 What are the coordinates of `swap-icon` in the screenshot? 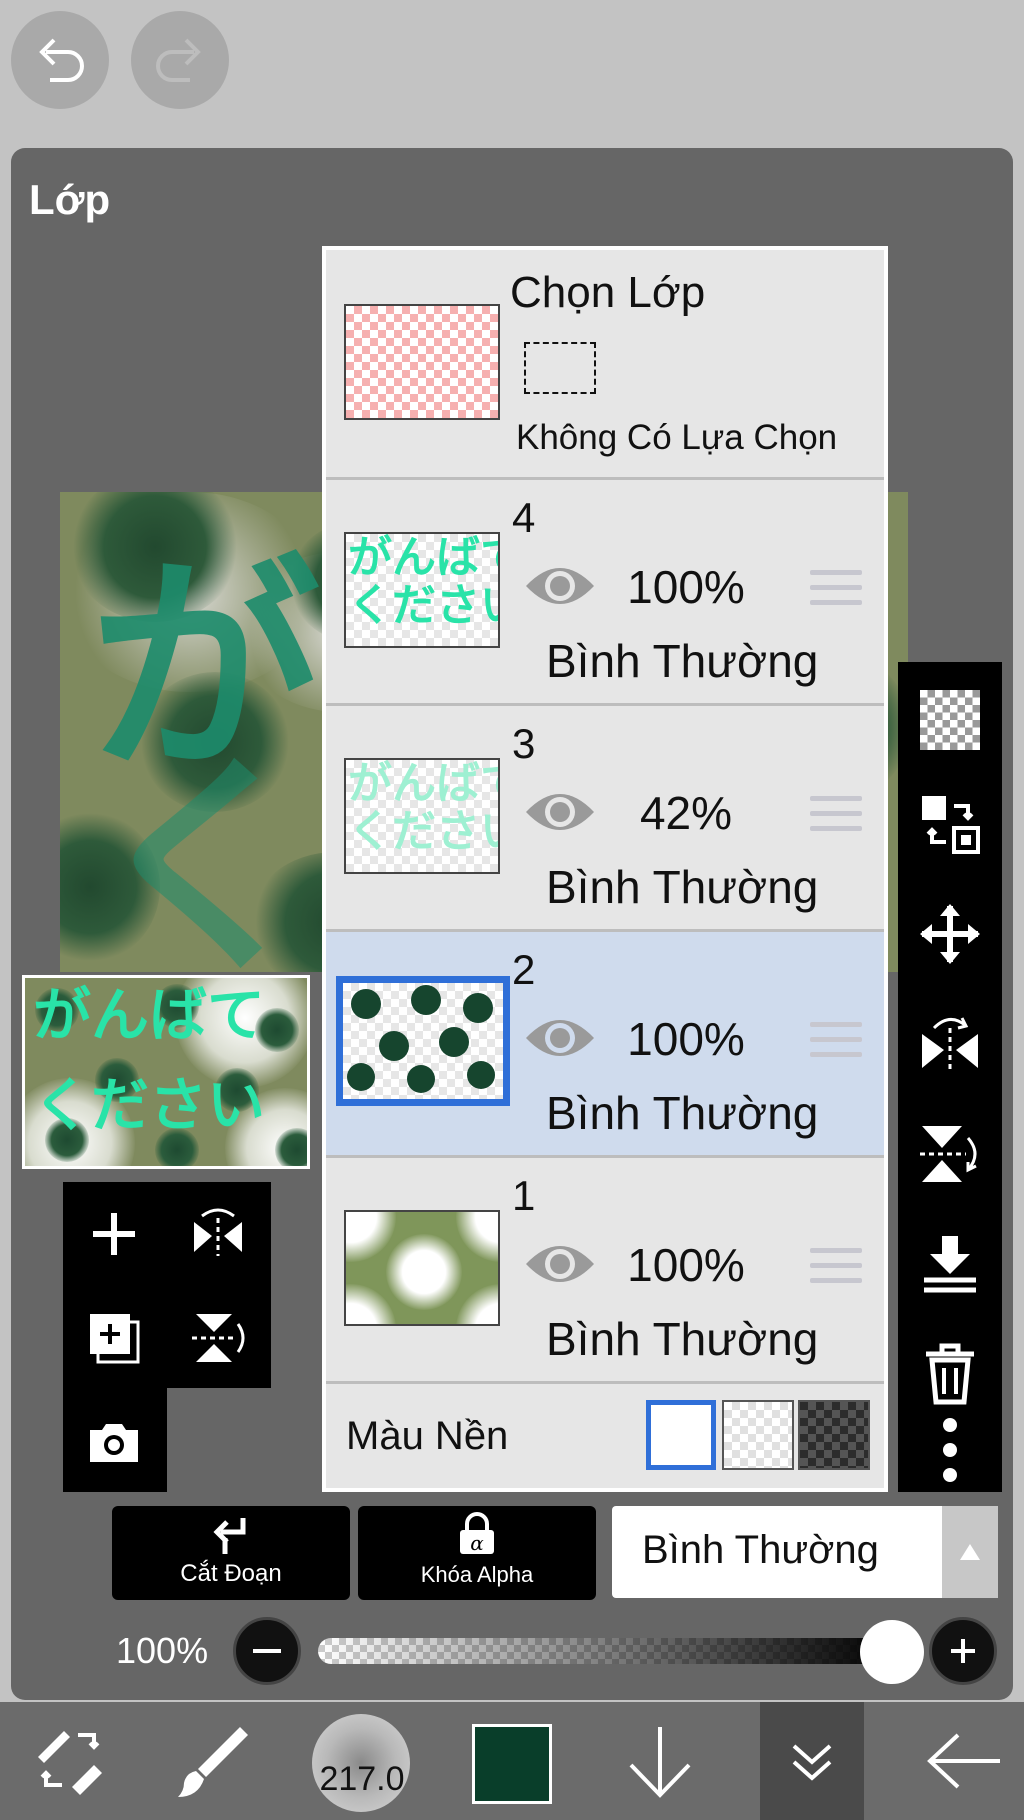 It's located at (951, 825).